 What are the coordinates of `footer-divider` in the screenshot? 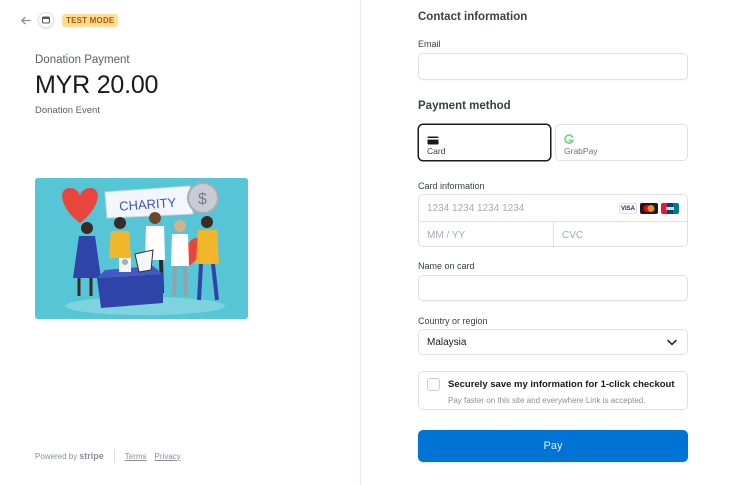 It's located at (114, 456).